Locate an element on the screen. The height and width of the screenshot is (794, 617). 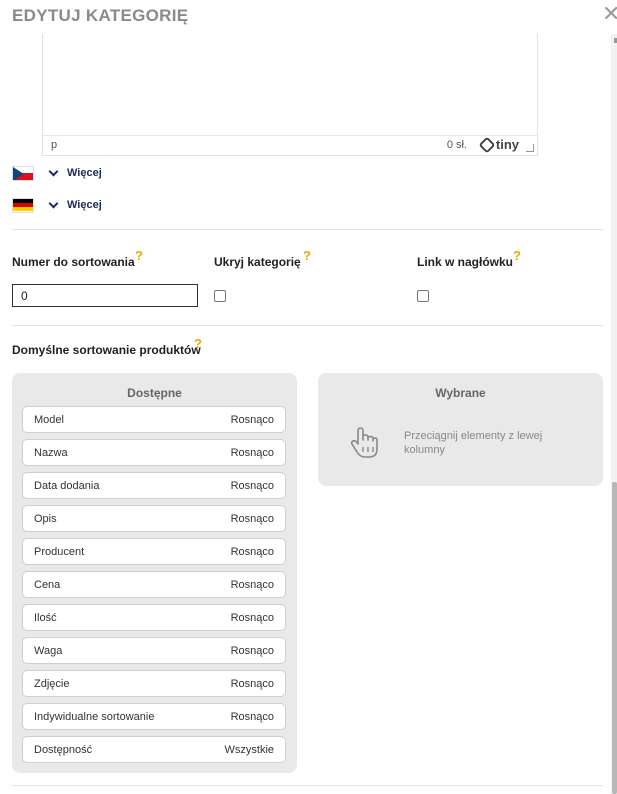
sort-option-name: Producent is located at coordinates (59, 552).